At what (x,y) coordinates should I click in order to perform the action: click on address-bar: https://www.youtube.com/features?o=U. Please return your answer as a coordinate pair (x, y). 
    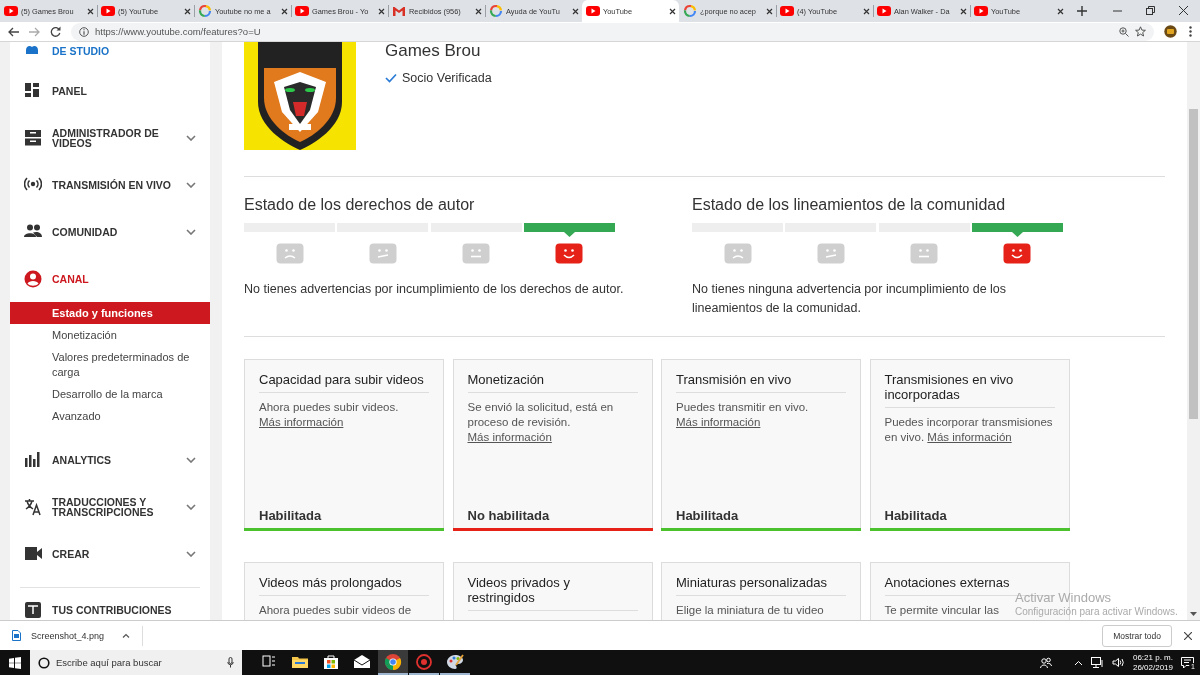
    Looking at the image, I should click on (612, 31).